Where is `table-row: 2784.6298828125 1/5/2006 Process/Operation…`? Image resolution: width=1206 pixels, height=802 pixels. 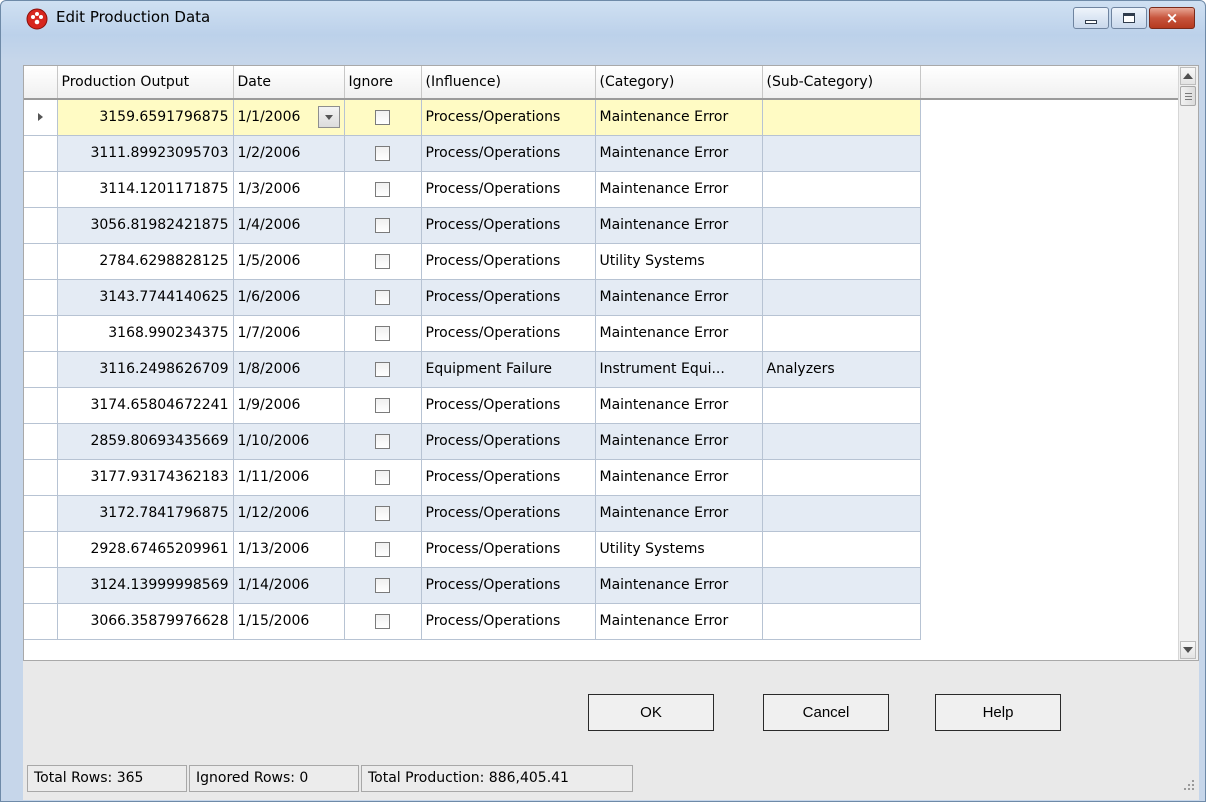
table-row: 2784.6298828125 1/5/2006 Process/Operation… is located at coordinates (602, 261).